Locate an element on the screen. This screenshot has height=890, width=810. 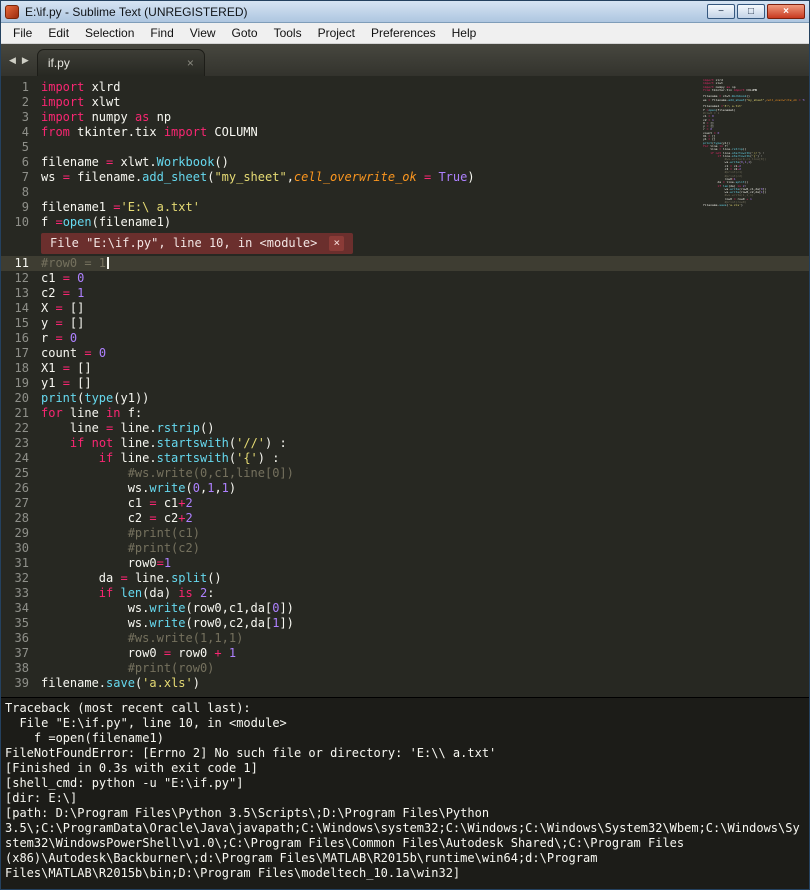
code-text: #print(c2) is located at coordinates (120, 548).